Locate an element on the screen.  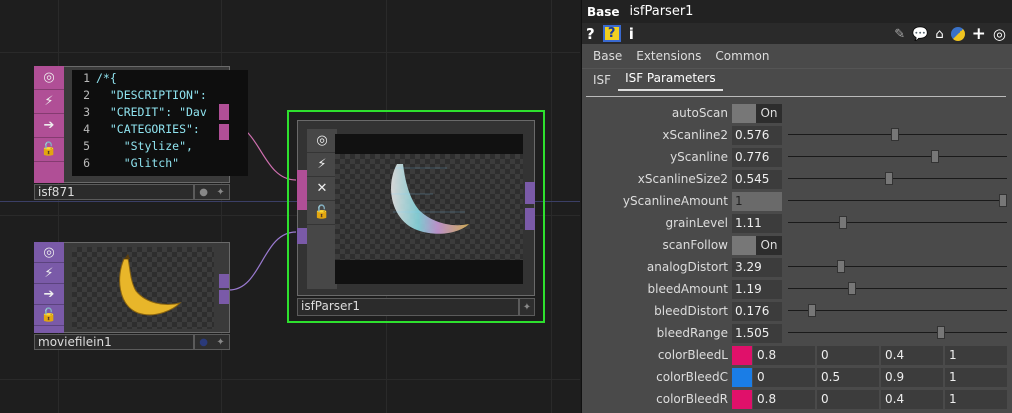
help-icon: ? is located at coordinates (590, 34).